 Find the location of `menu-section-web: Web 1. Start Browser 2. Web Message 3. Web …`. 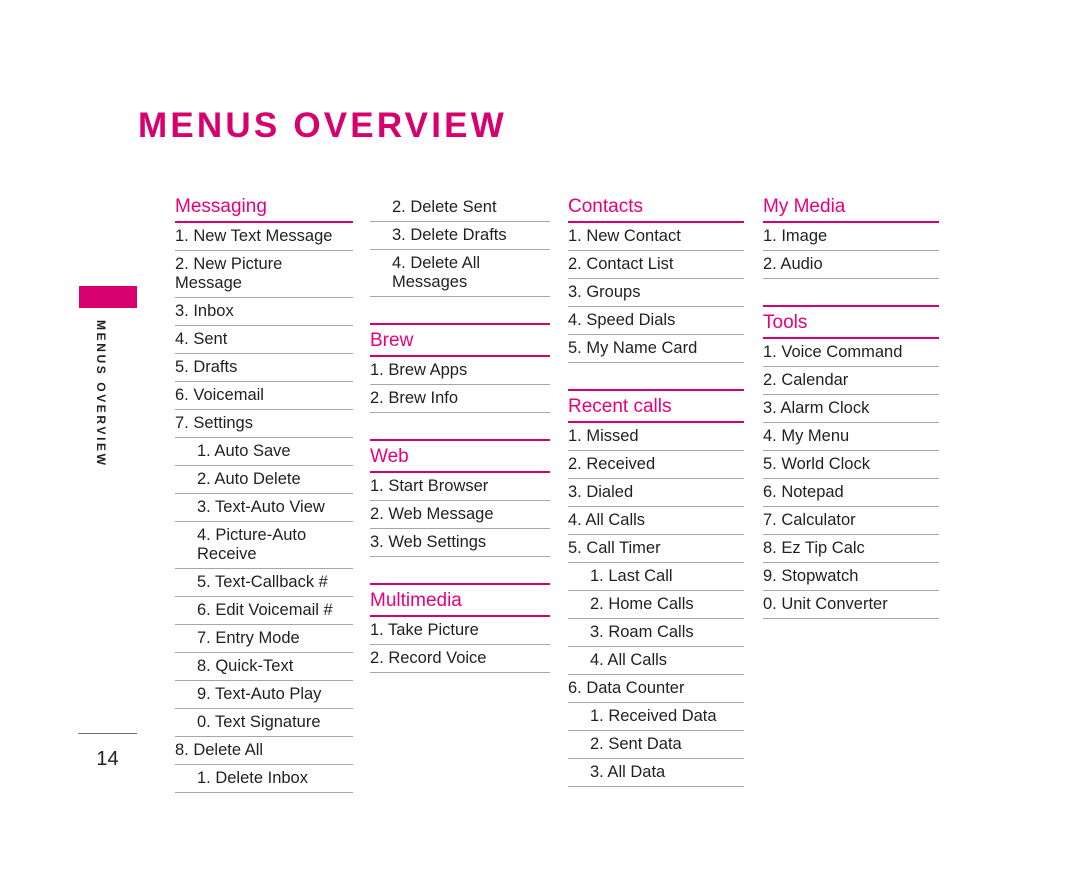

menu-section-web: Web 1. Start Browser 2. Web Message 3. Web … is located at coordinates (460, 498).